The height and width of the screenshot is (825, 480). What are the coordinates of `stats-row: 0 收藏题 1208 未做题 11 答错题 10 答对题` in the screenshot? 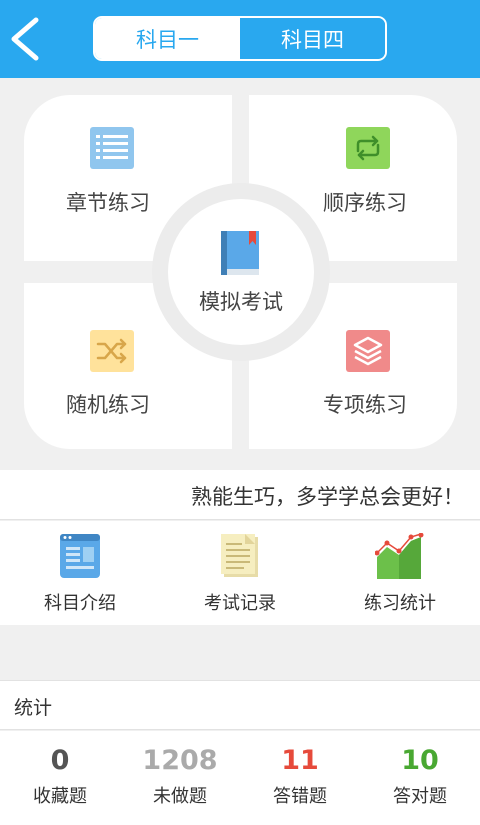 It's located at (240, 778).